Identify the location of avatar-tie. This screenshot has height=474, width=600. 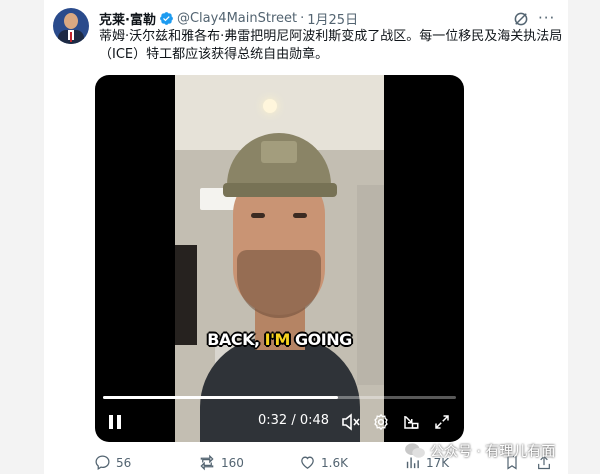
(71, 37).